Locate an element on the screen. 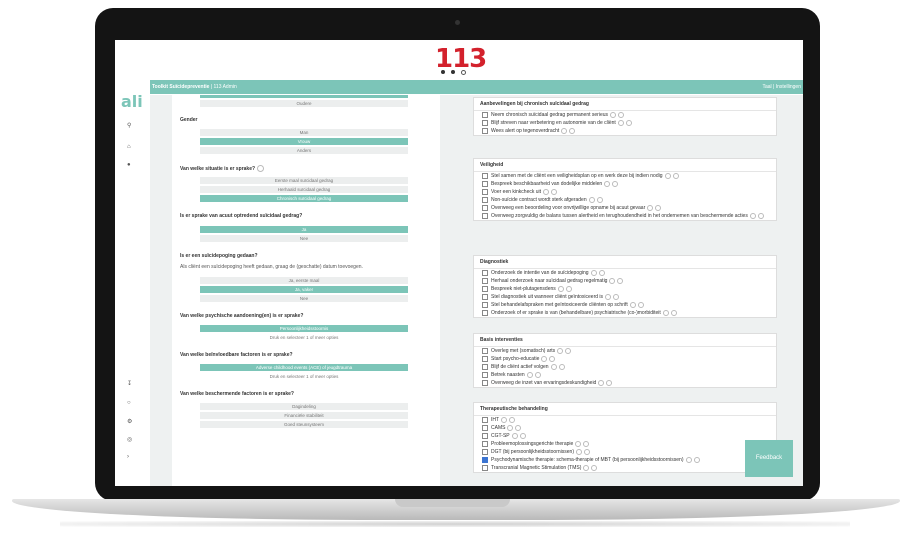  option-protective-3: Goed steunsysteem is located at coordinates (304, 424).